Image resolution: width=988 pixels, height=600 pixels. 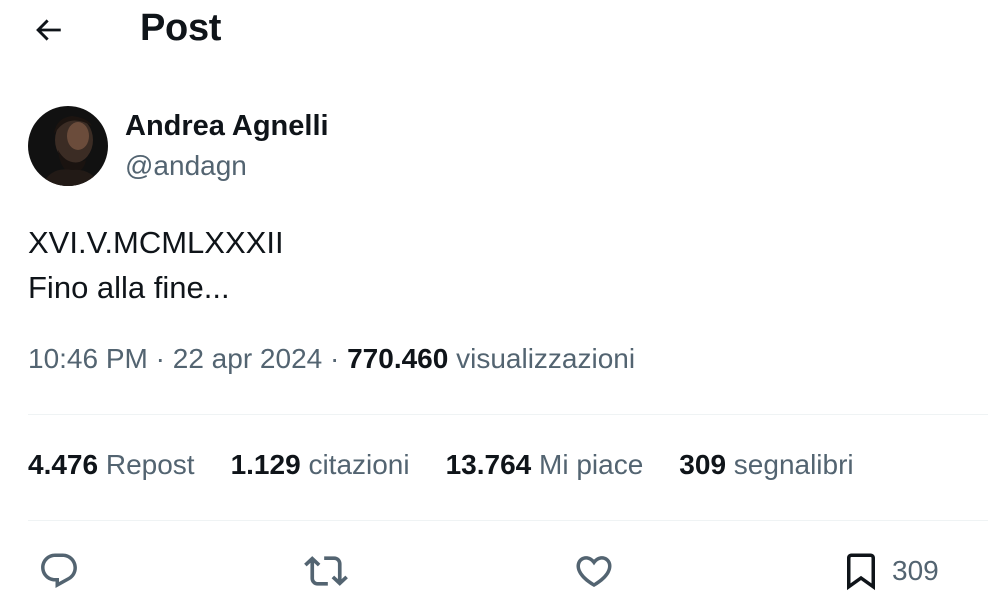 I want to click on stat-reposts: 4.476 Repost, so click(x=111, y=465).